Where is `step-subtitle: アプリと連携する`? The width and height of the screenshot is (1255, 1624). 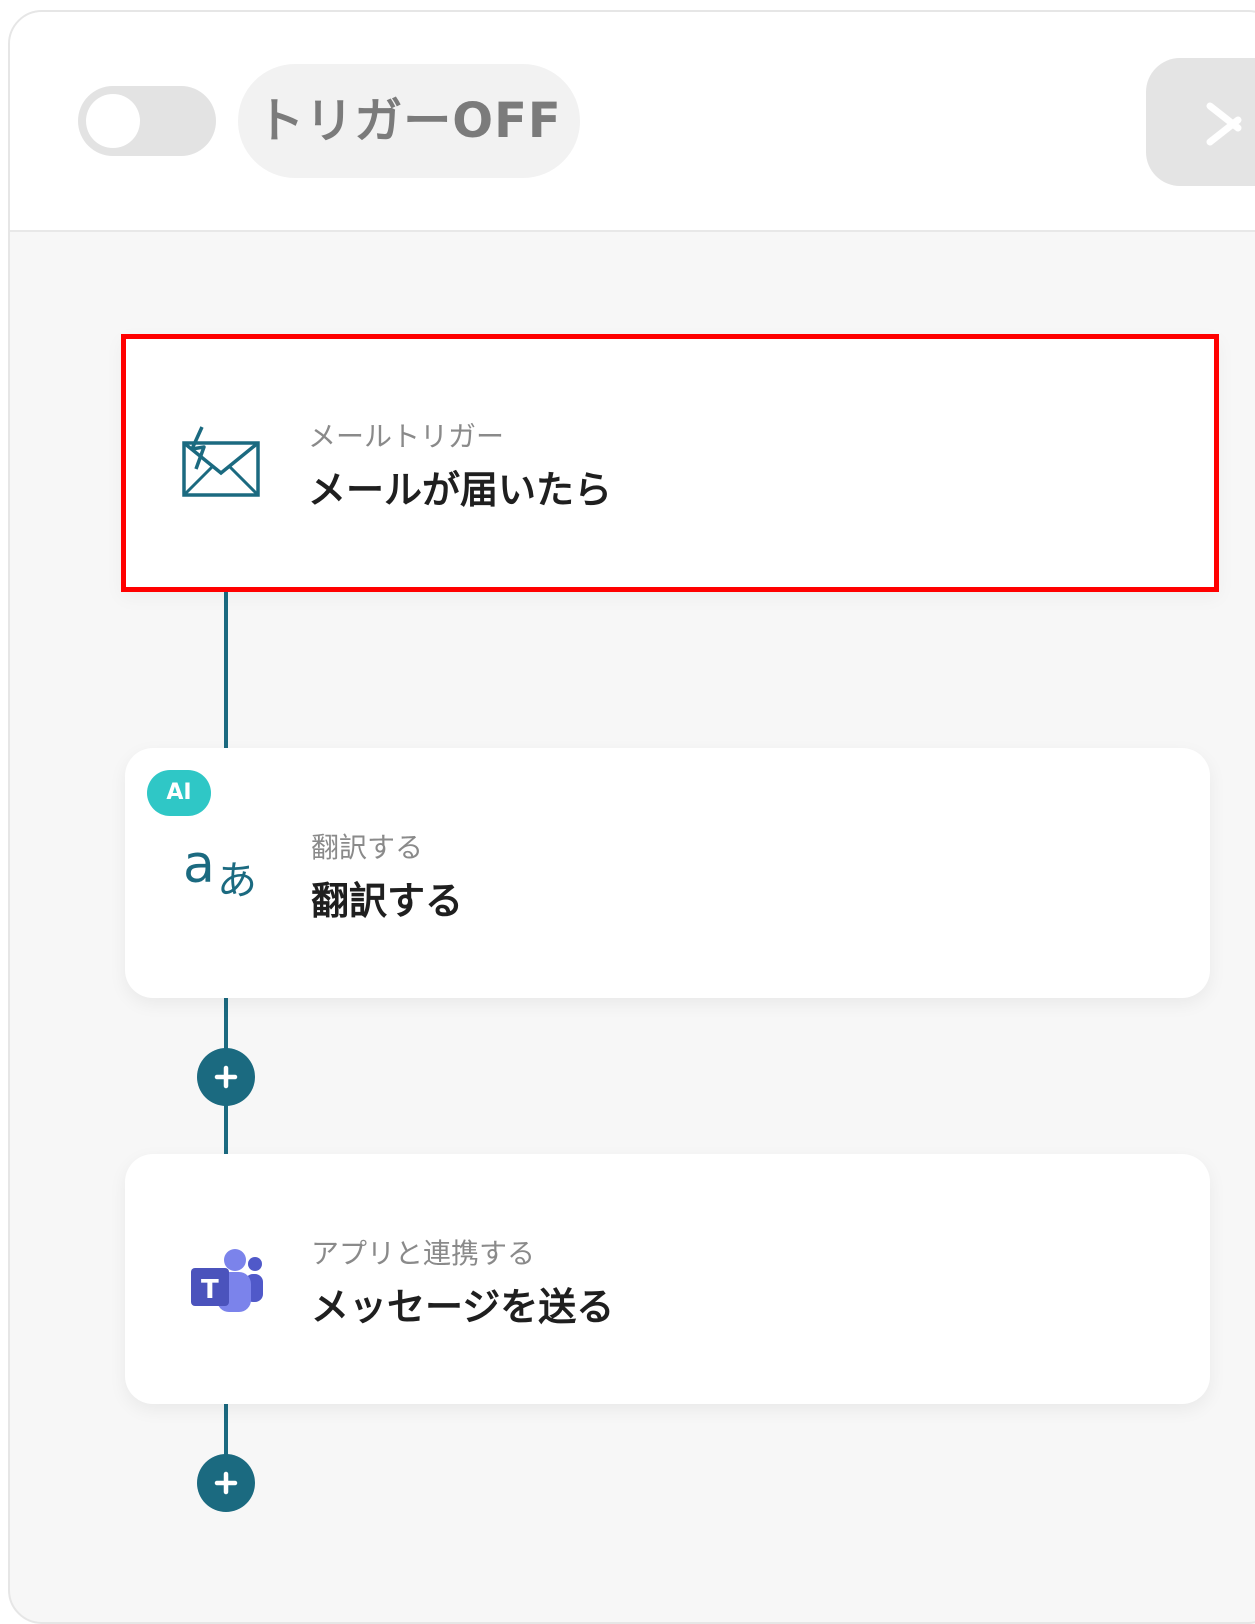
step-subtitle: アプリと連携する is located at coordinates (423, 1253).